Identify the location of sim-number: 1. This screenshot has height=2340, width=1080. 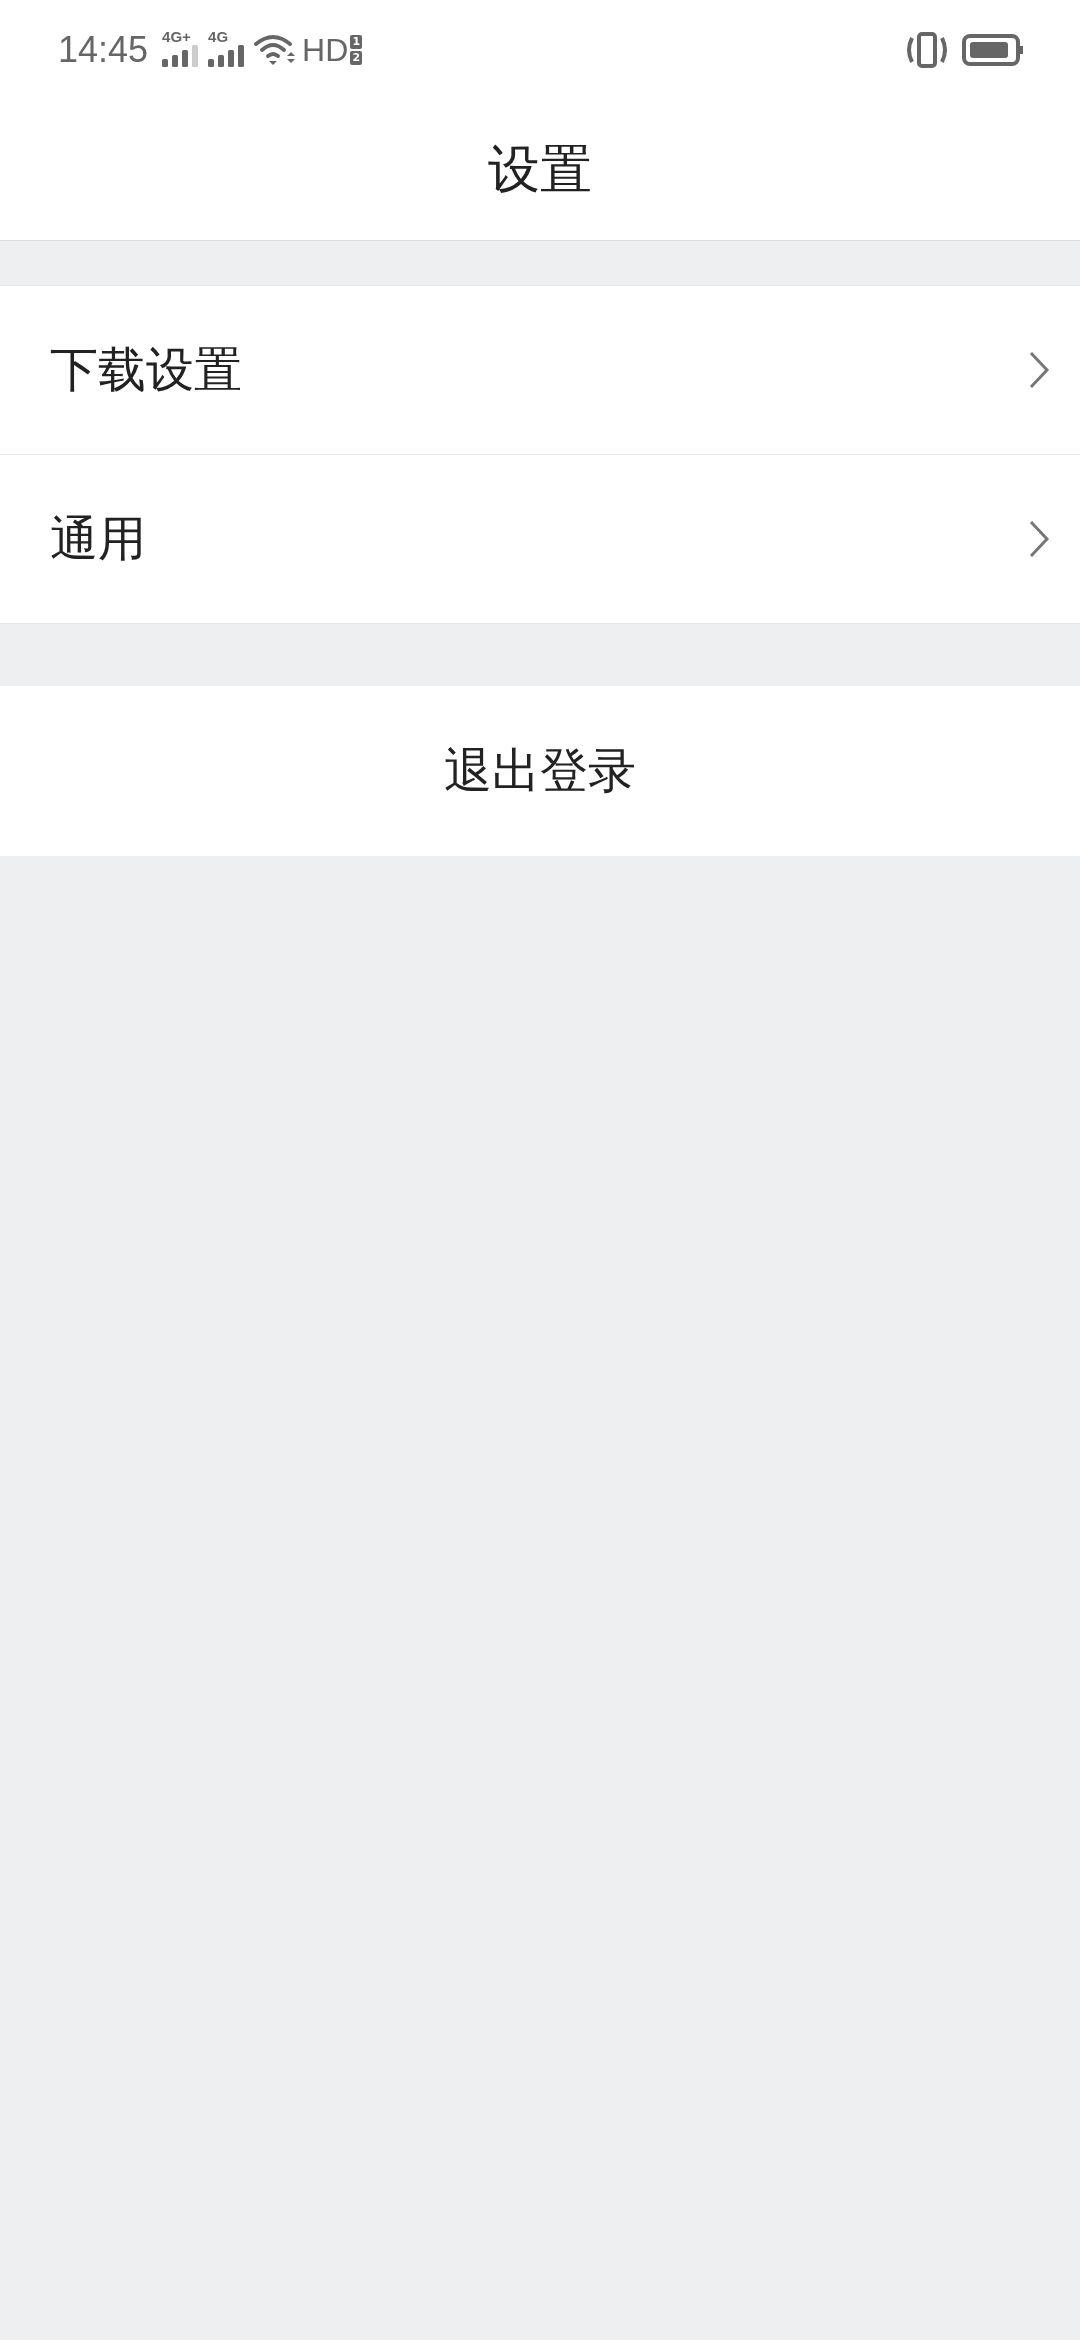
(356, 42).